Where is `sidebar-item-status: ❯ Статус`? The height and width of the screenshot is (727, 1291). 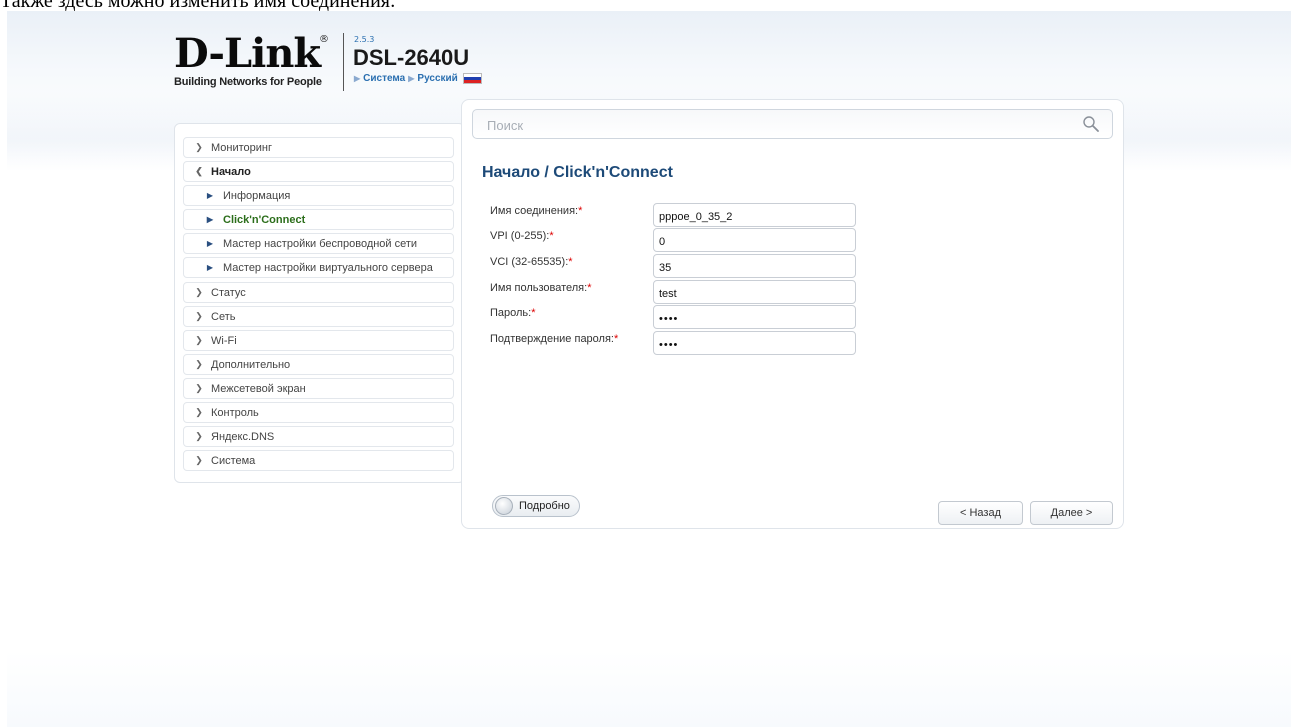 sidebar-item-status: ❯ Статус is located at coordinates (318, 292).